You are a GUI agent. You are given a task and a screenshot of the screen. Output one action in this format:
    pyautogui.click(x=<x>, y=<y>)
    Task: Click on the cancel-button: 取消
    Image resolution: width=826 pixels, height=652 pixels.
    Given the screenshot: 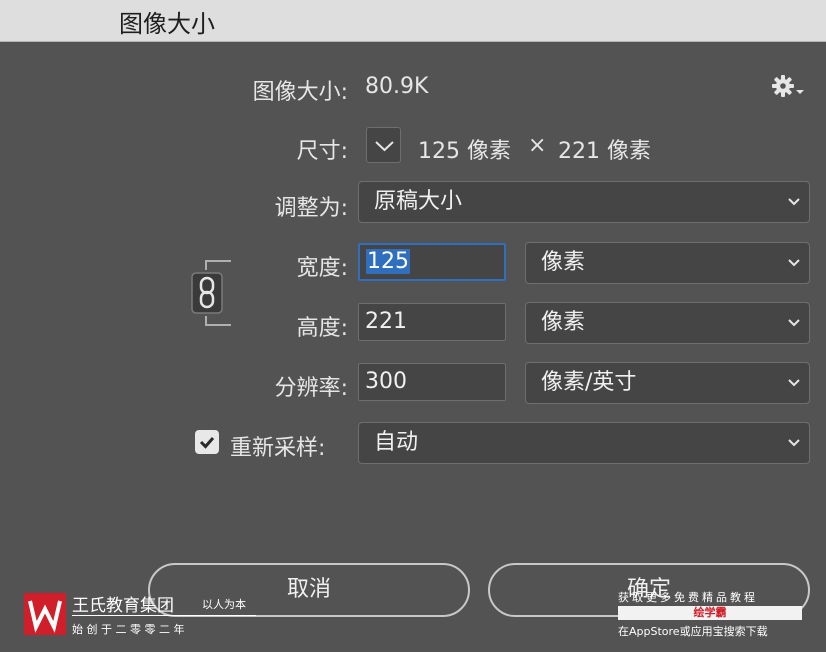 What is the action you would take?
    pyautogui.click(x=309, y=590)
    